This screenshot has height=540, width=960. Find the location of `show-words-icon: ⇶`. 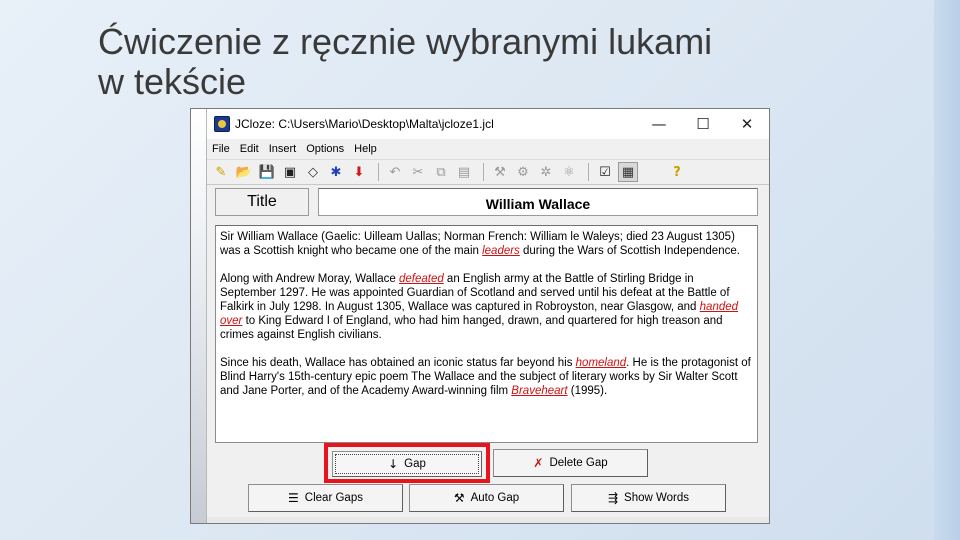

show-words-icon: ⇶ is located at coordinates (613, 498).